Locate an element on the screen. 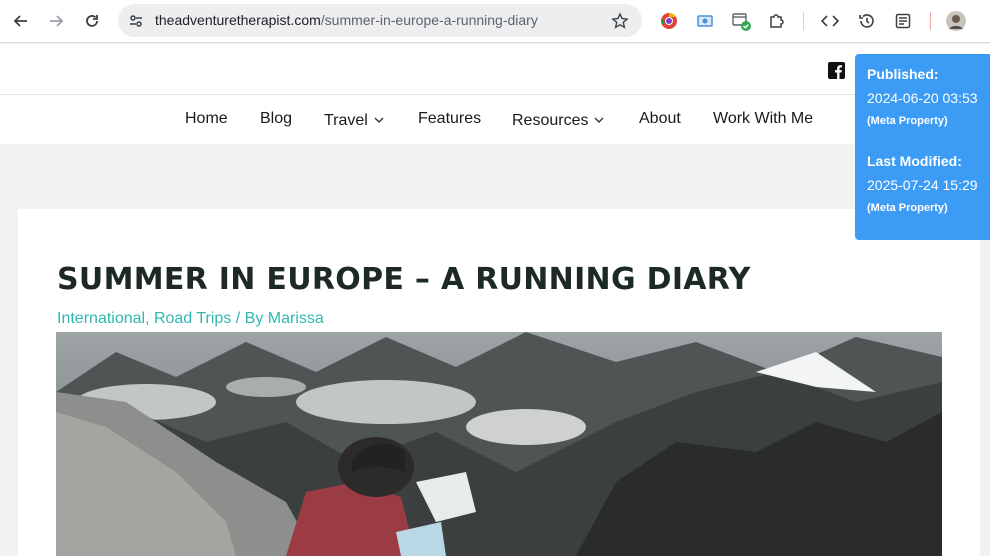 The image size is (990, 556). code-icon is located at coordinates (830, 21).